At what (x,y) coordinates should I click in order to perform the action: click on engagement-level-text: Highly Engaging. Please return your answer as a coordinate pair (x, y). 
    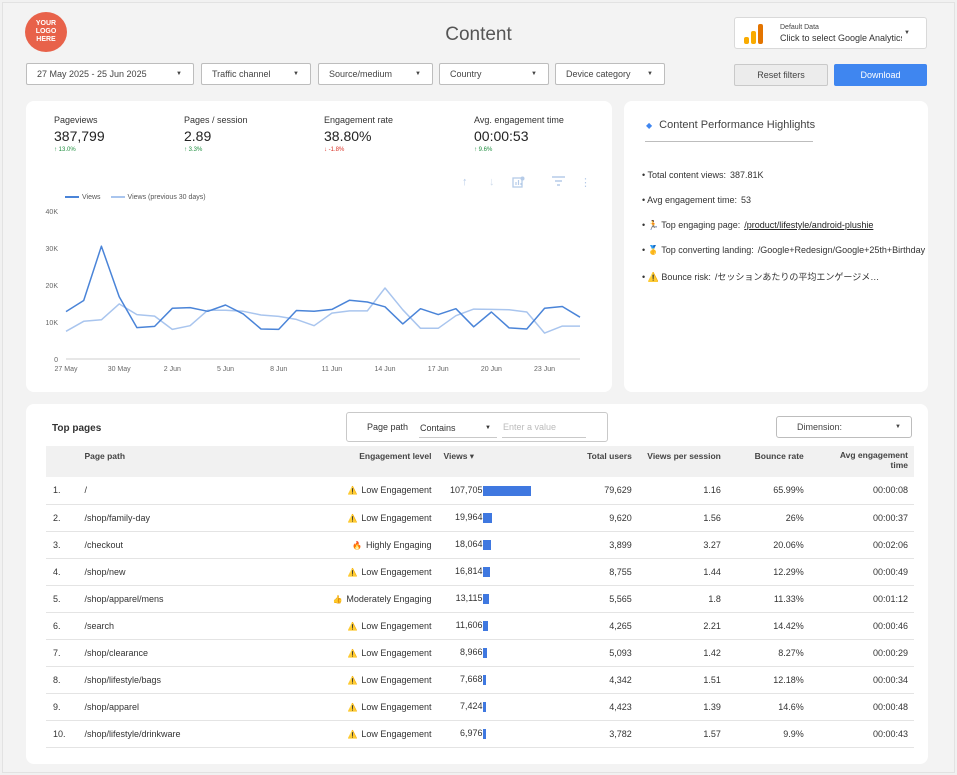
    Looking at the image, I should click on (398, 544).